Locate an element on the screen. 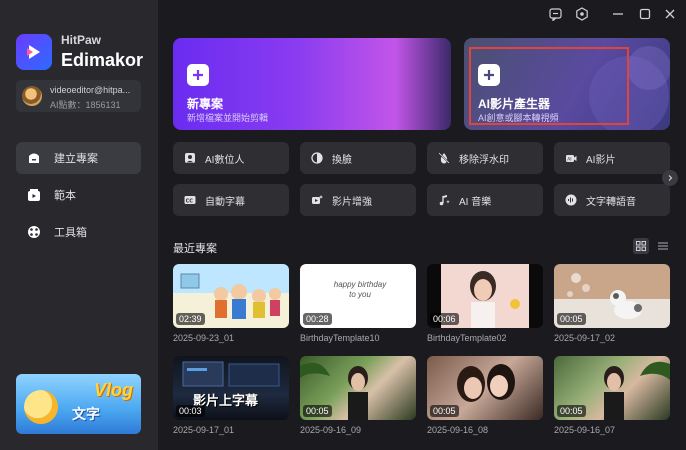 The height and width of the screenshot is (450, 686). sidebar-item-template: 範本 is located at coordinates (78, 195).